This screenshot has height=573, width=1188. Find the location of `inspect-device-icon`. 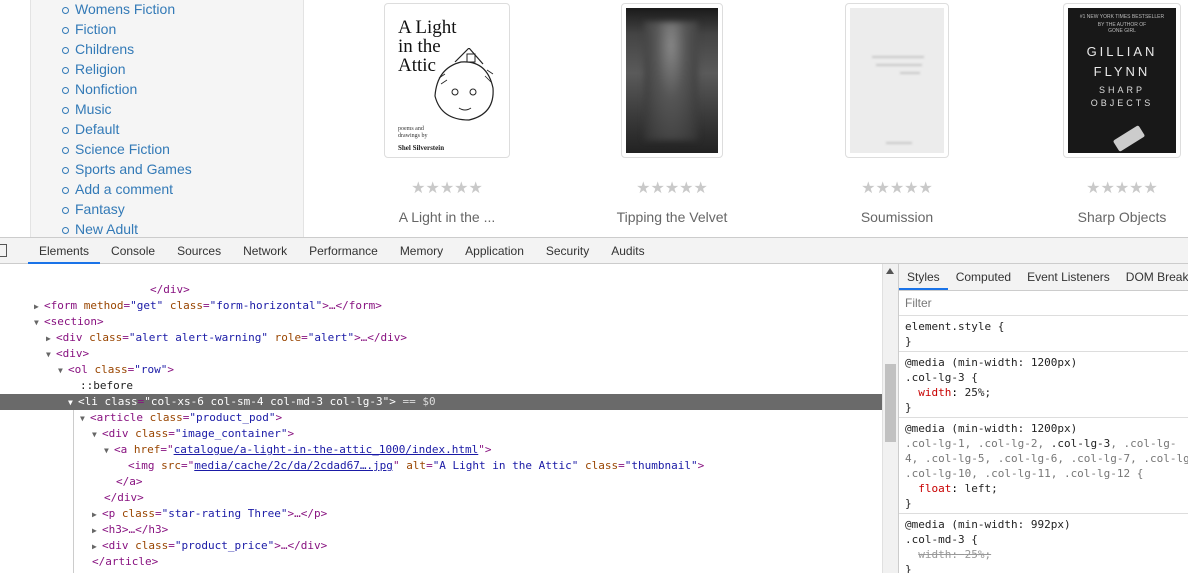

inspect-device-icon is located at coordinates (3, 250).